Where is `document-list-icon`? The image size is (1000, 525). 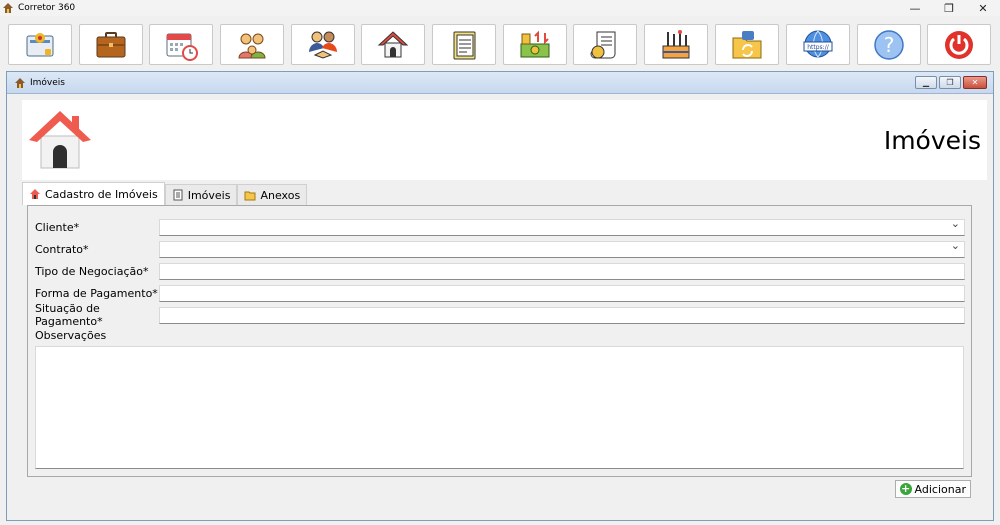
document-list-icon is located at coordinates (178, 195).